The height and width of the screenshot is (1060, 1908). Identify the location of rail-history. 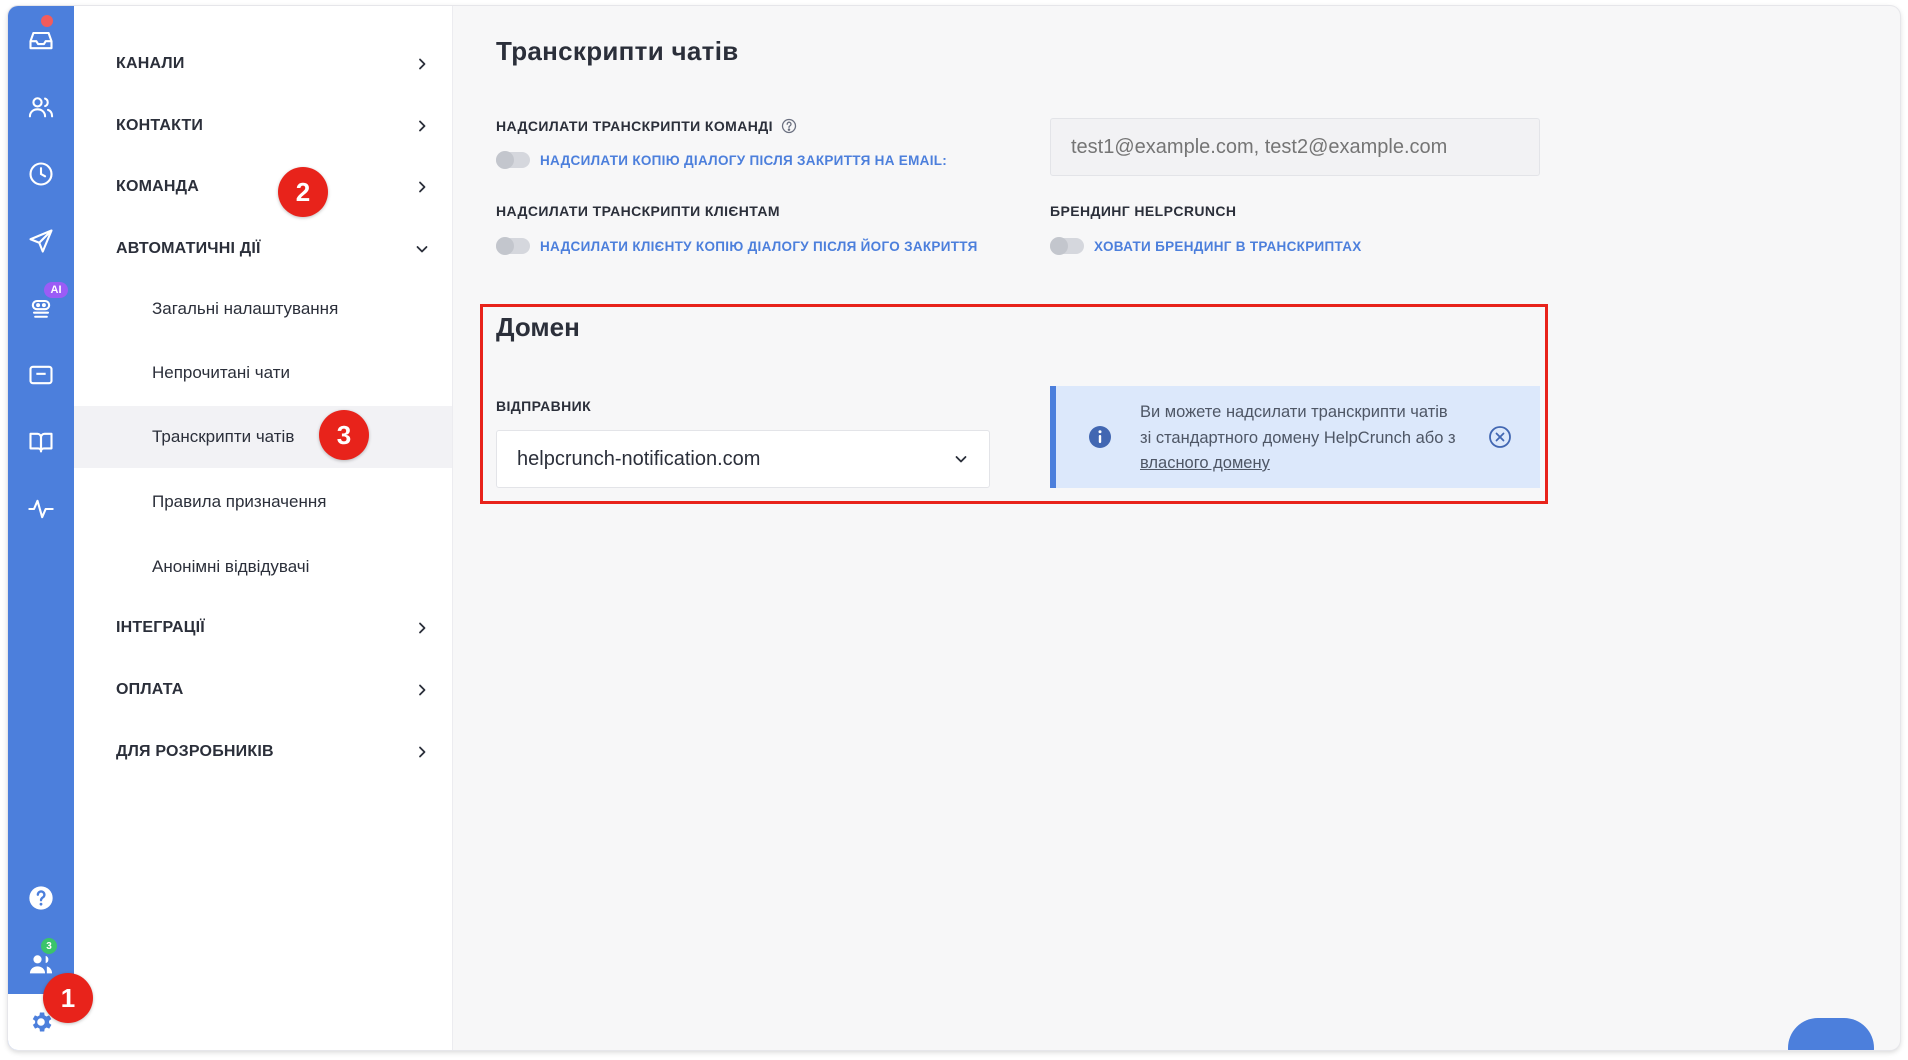
(41, 174).